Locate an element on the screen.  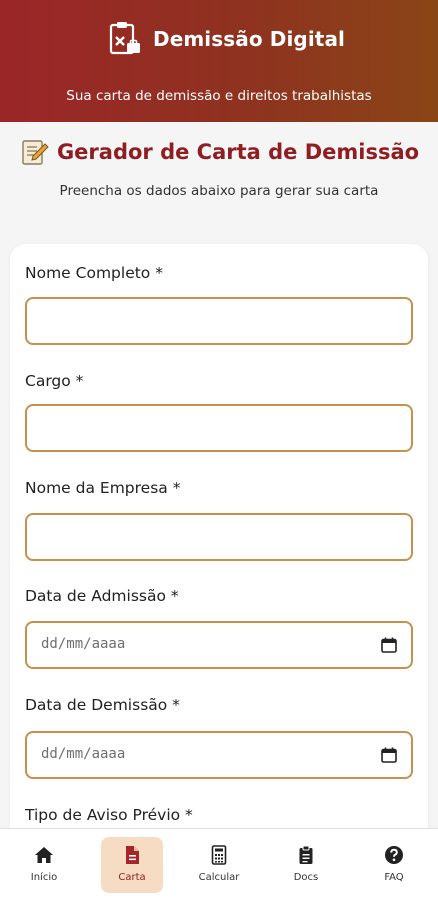
job-title-input is located at coordinates (219, 428).